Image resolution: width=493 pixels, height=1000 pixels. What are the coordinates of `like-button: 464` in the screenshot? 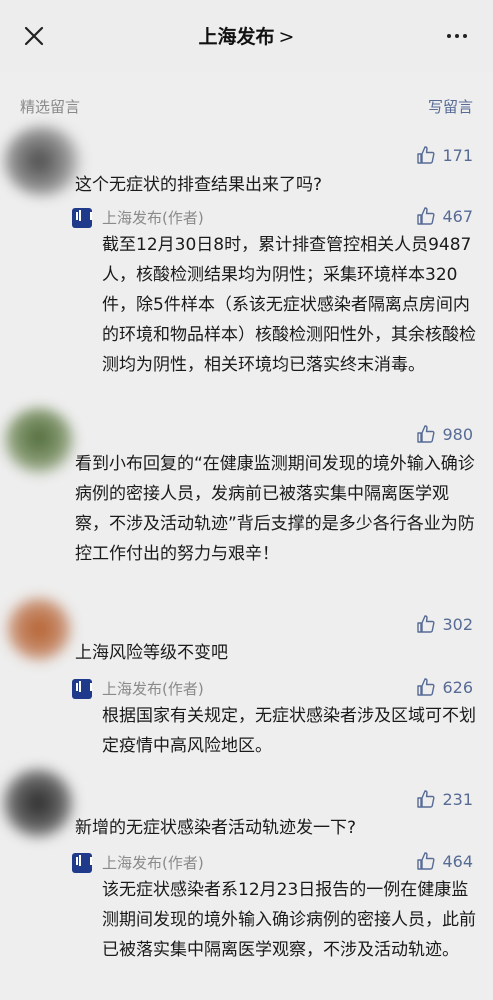 It's located at (444, 861).